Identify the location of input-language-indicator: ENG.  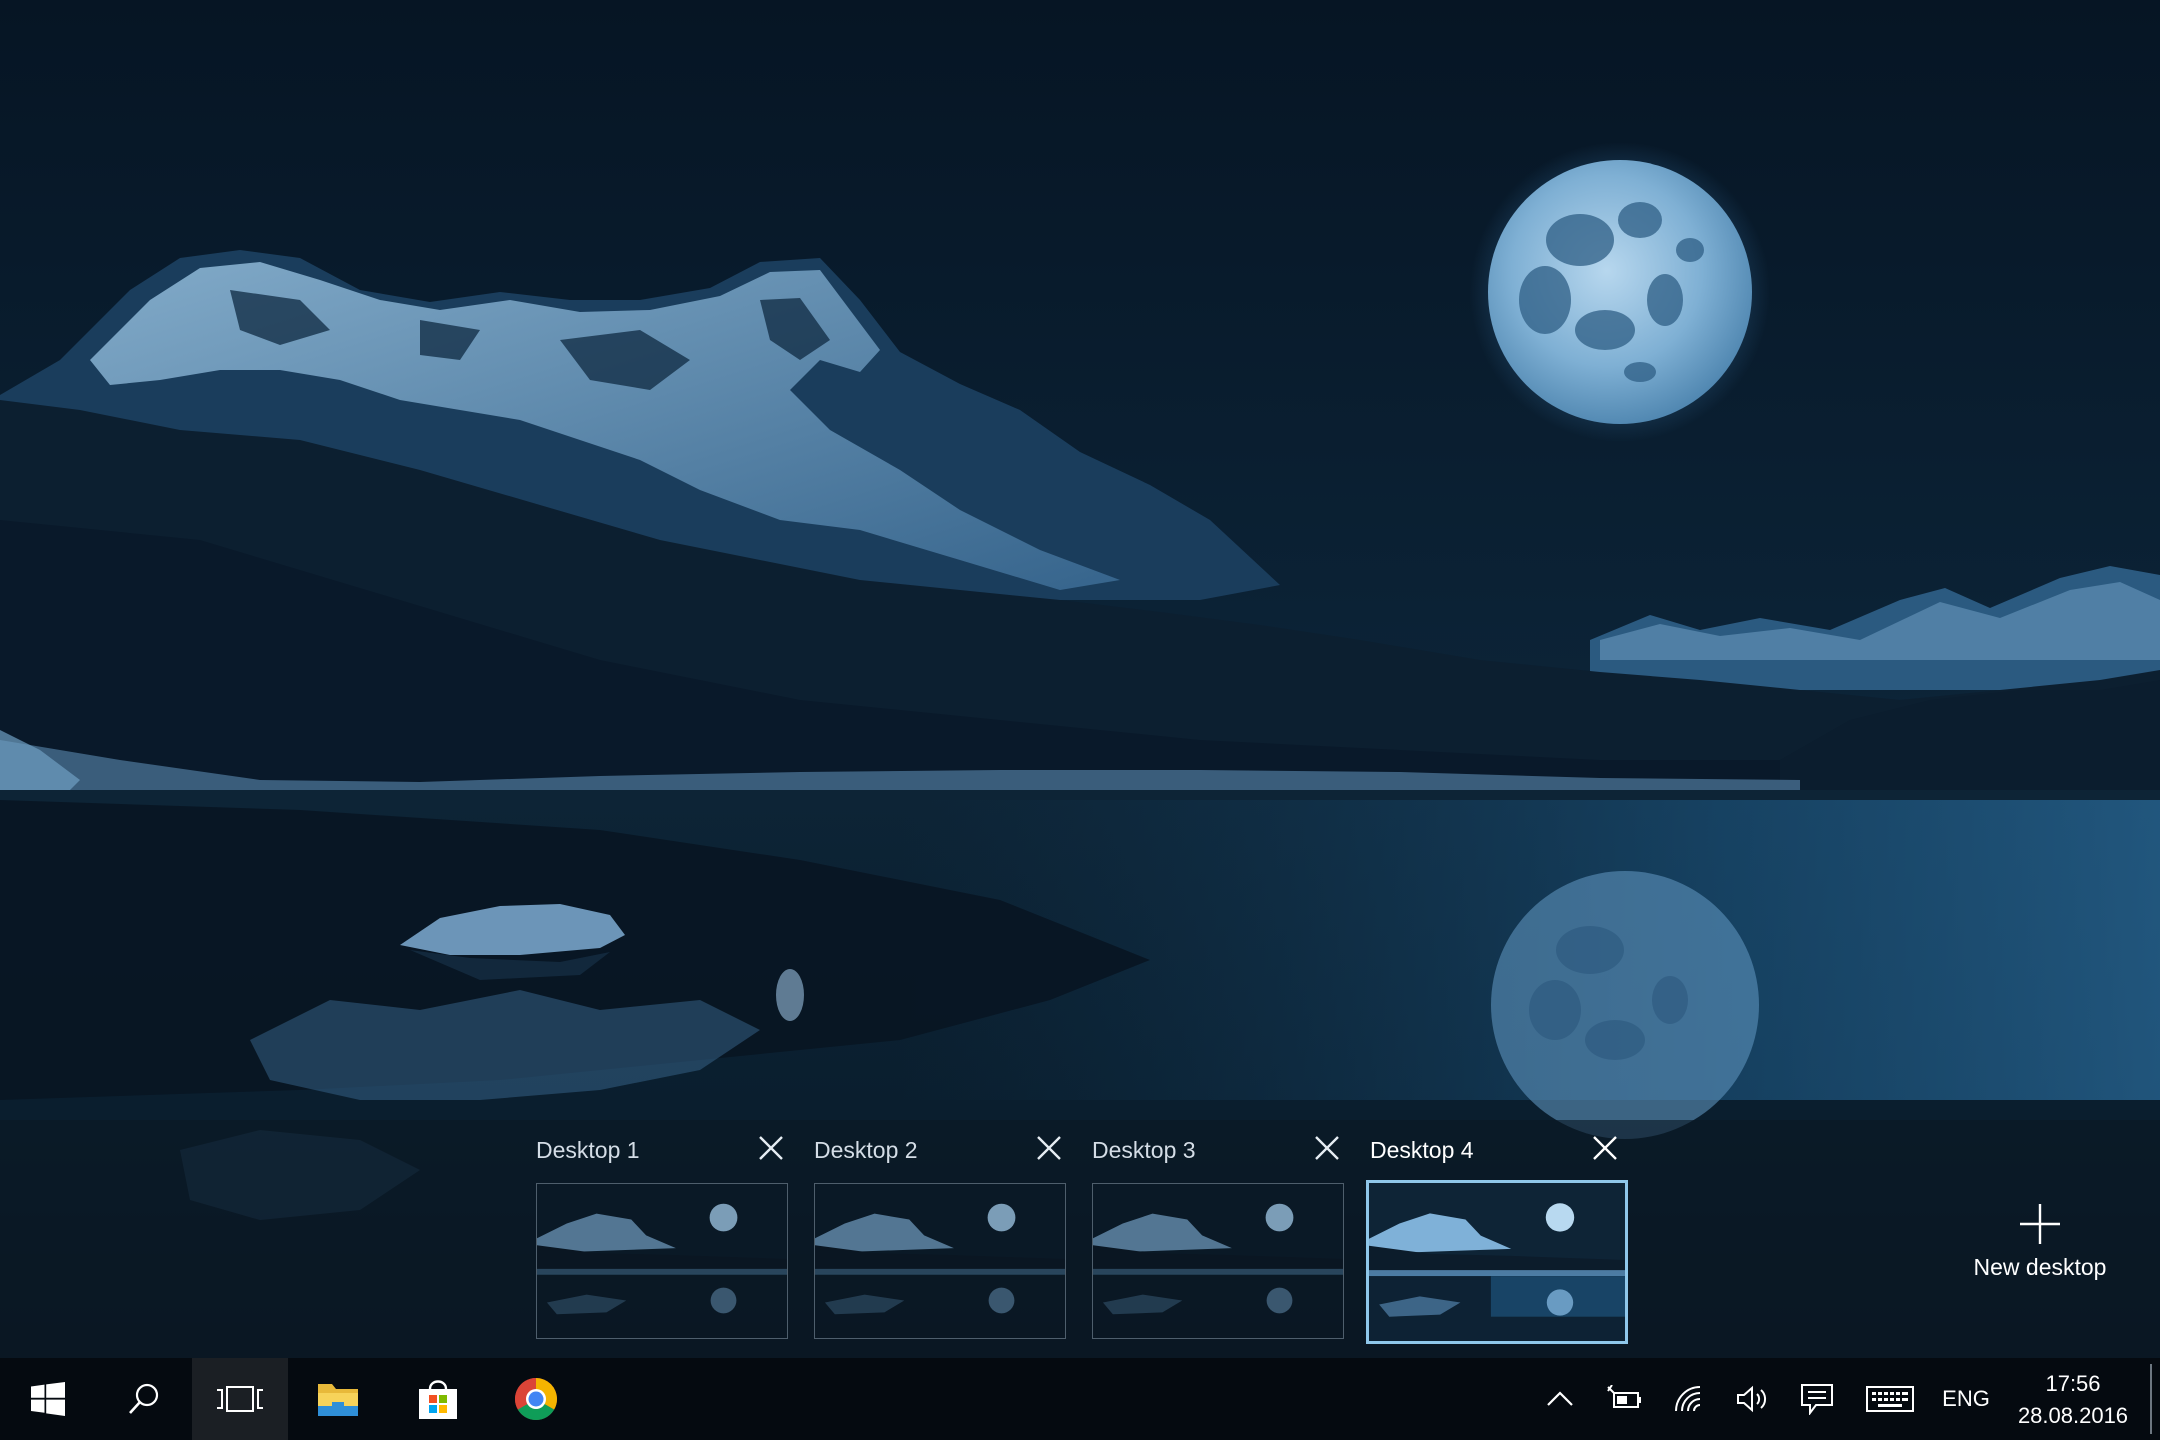
(1966, 1399).